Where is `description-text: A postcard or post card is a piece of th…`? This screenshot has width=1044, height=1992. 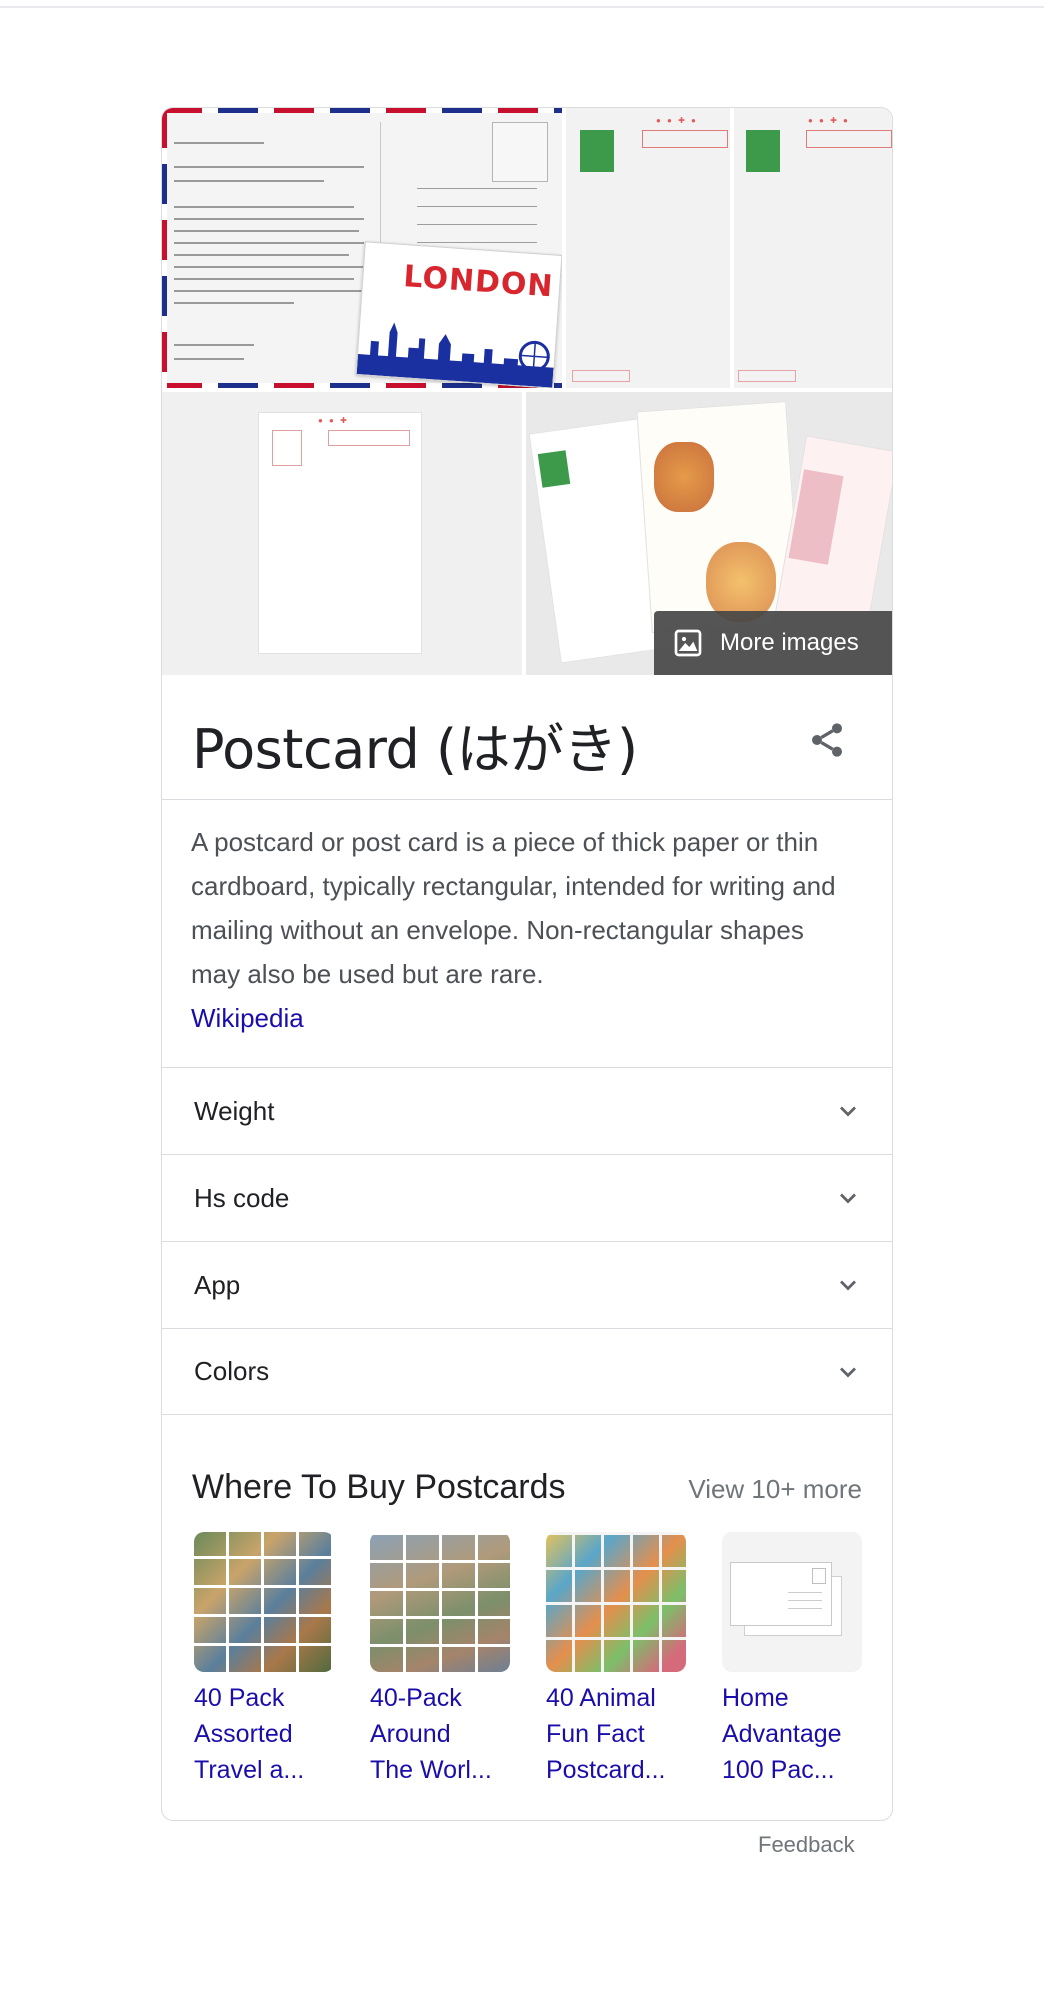
description-text: A postcard or post card is a piece of th… is located at coordinates (513, 908).